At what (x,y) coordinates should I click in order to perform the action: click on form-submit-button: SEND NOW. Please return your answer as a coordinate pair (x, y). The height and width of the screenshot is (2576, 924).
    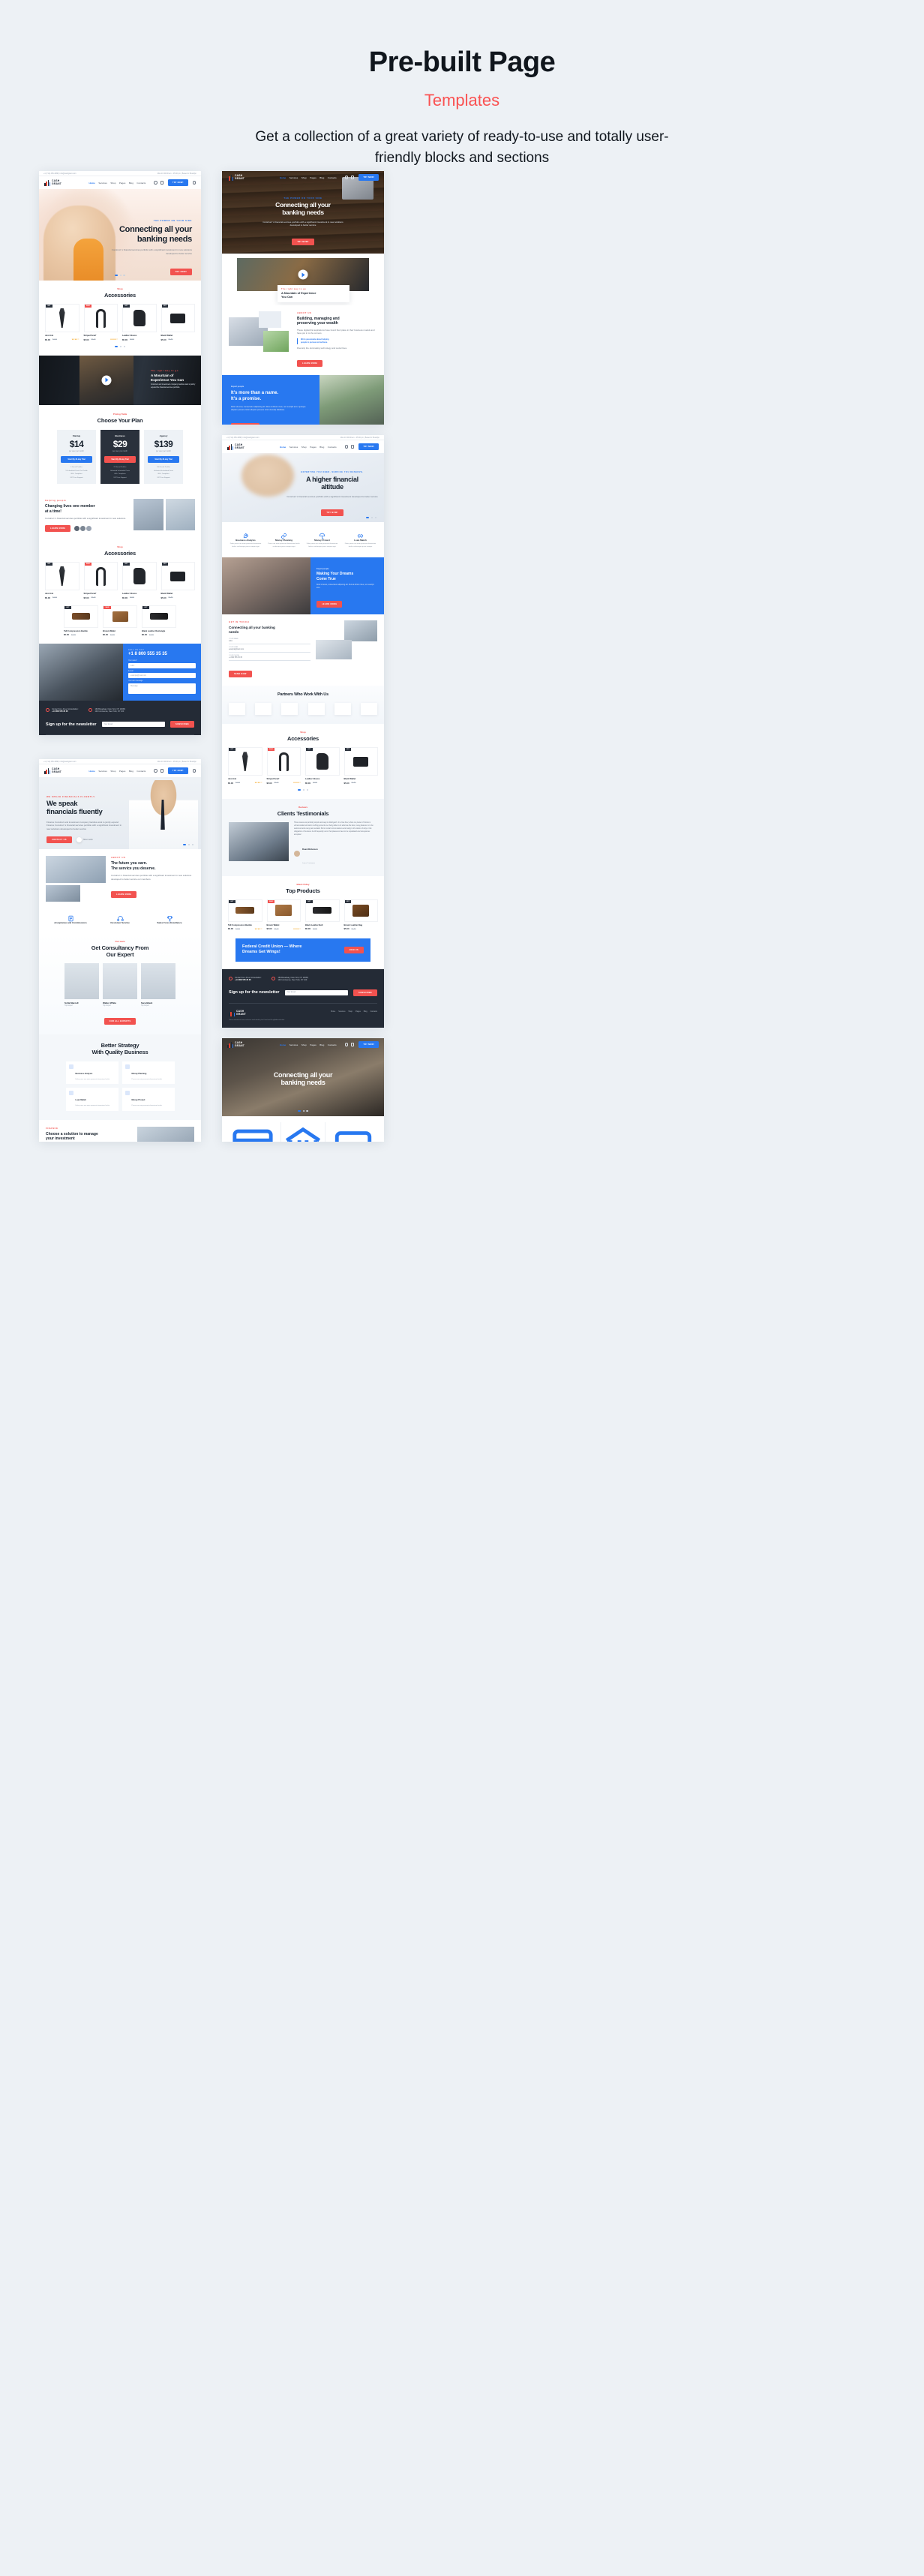
    Looking at the image, I should click on (240, 674).